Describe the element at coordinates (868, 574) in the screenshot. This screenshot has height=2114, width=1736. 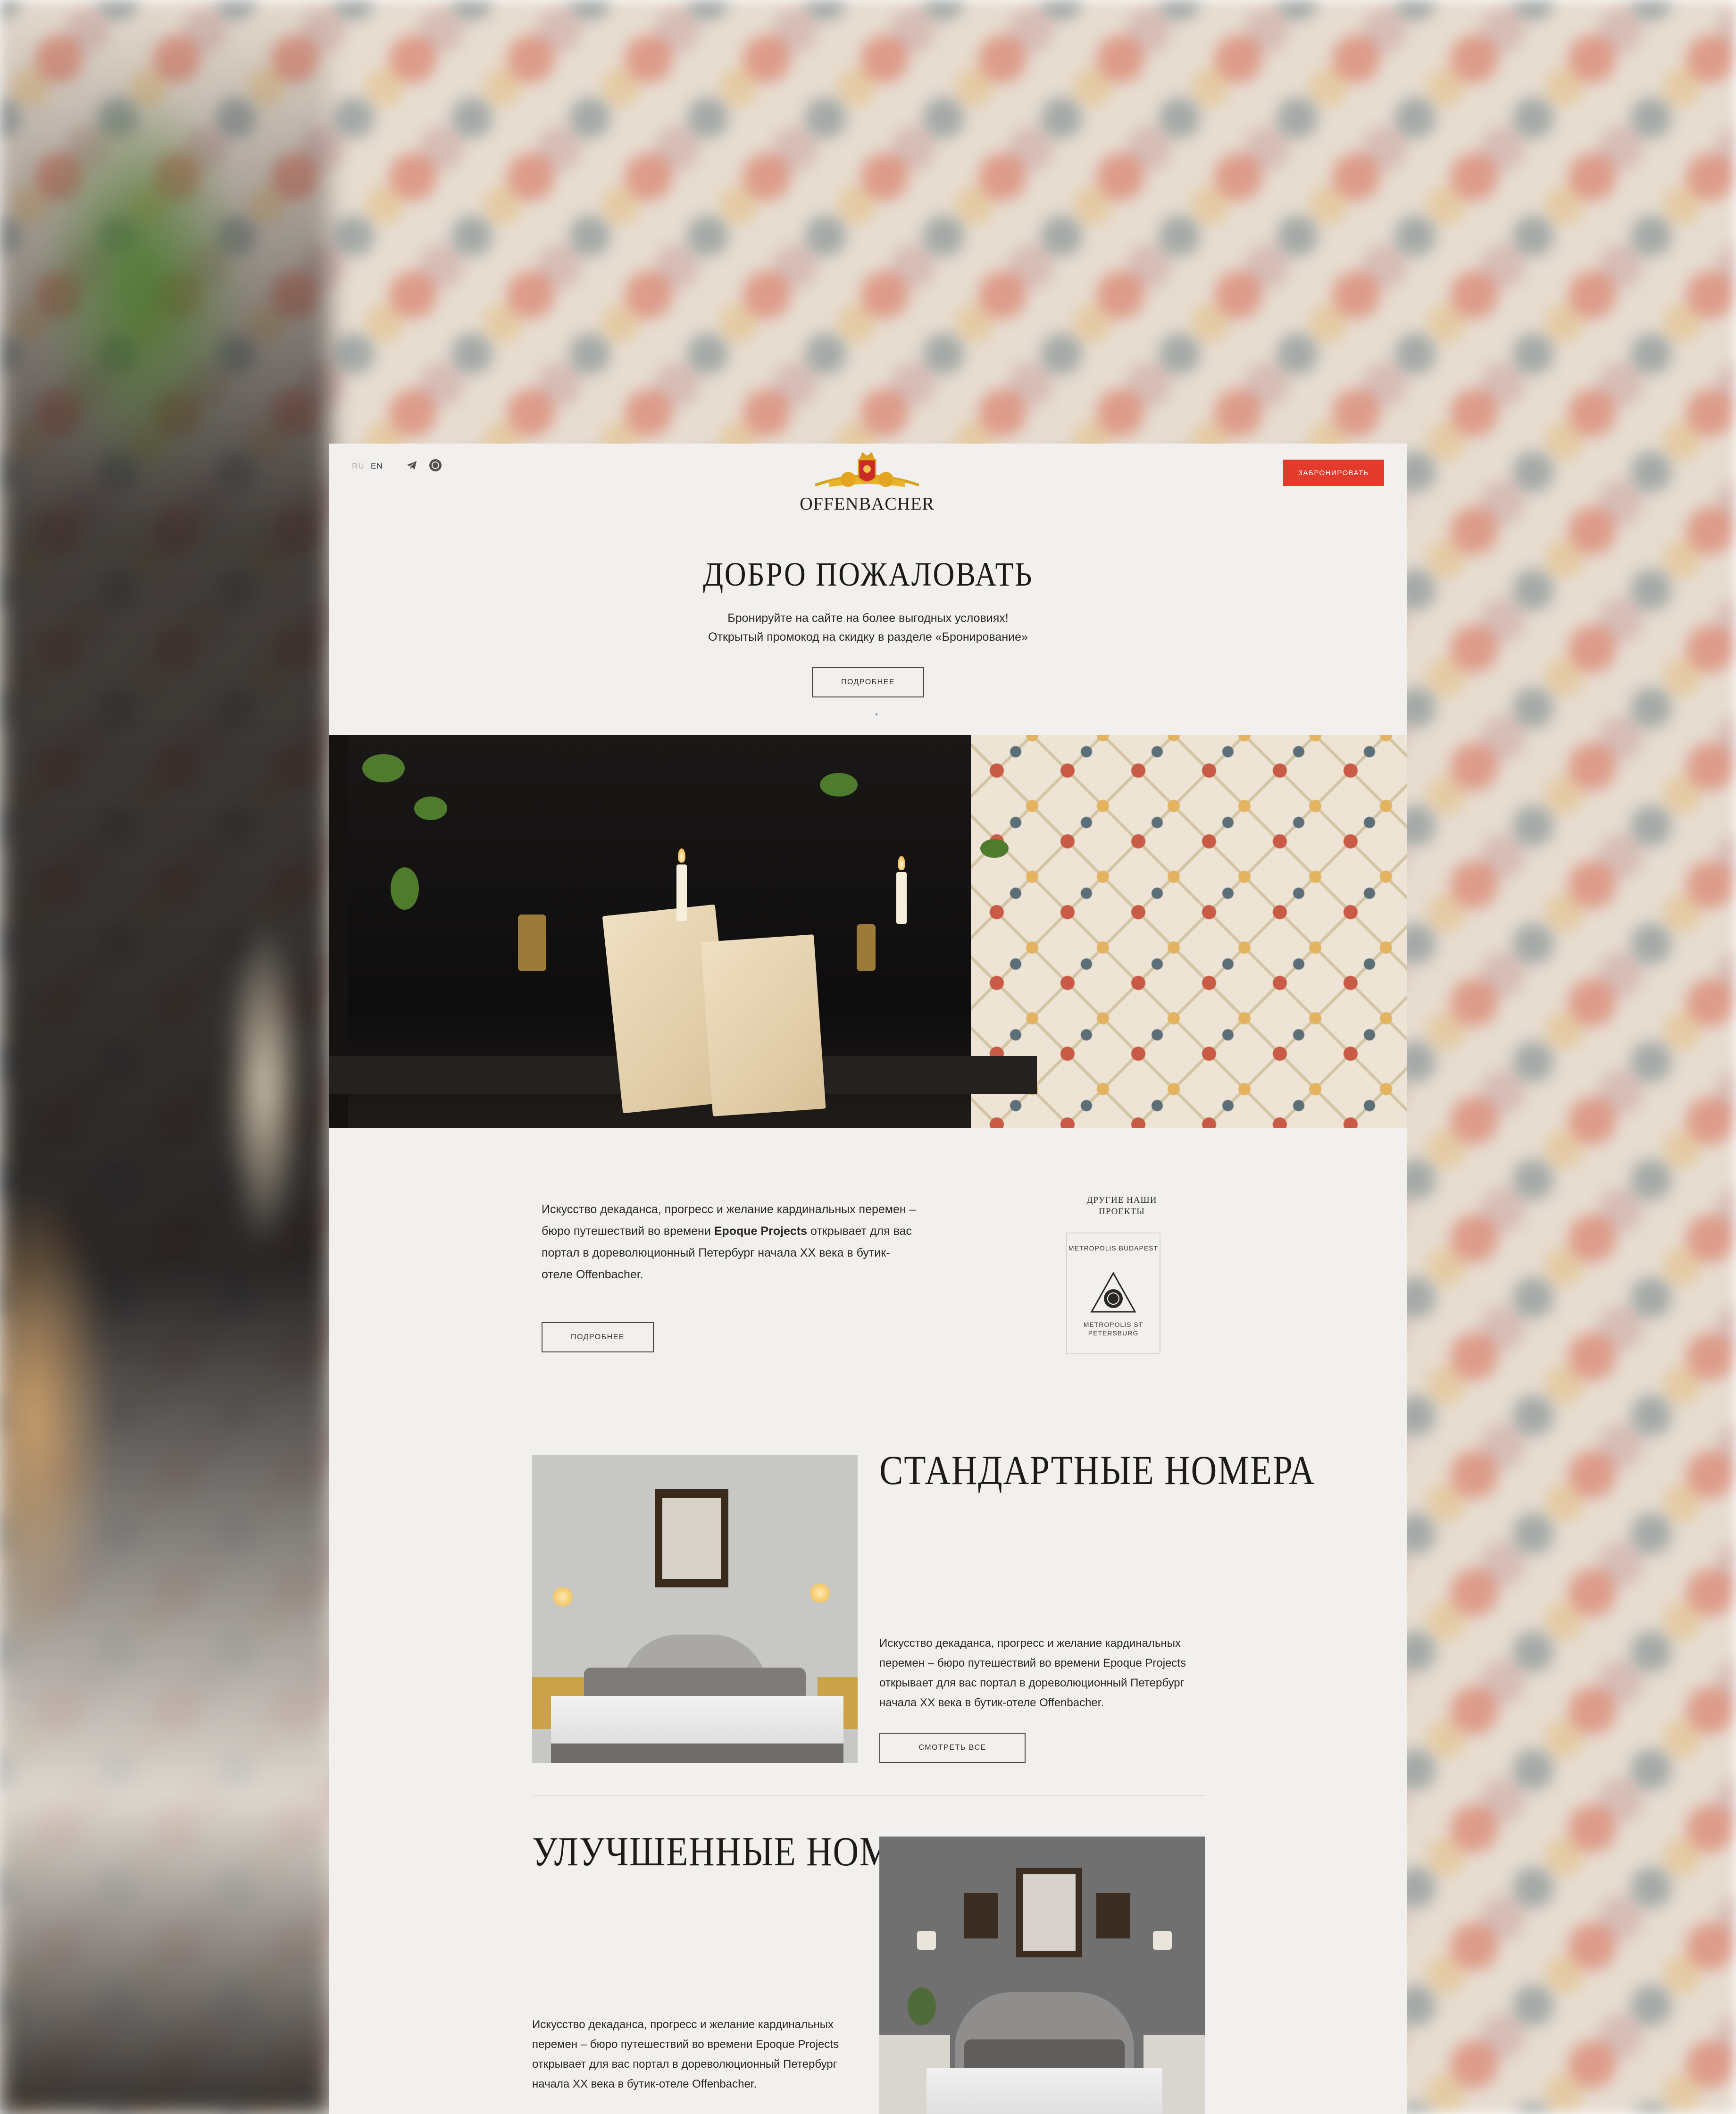
I see `hero-title: ДОБРО ПОЖАЛОВАТЬ` at that location.